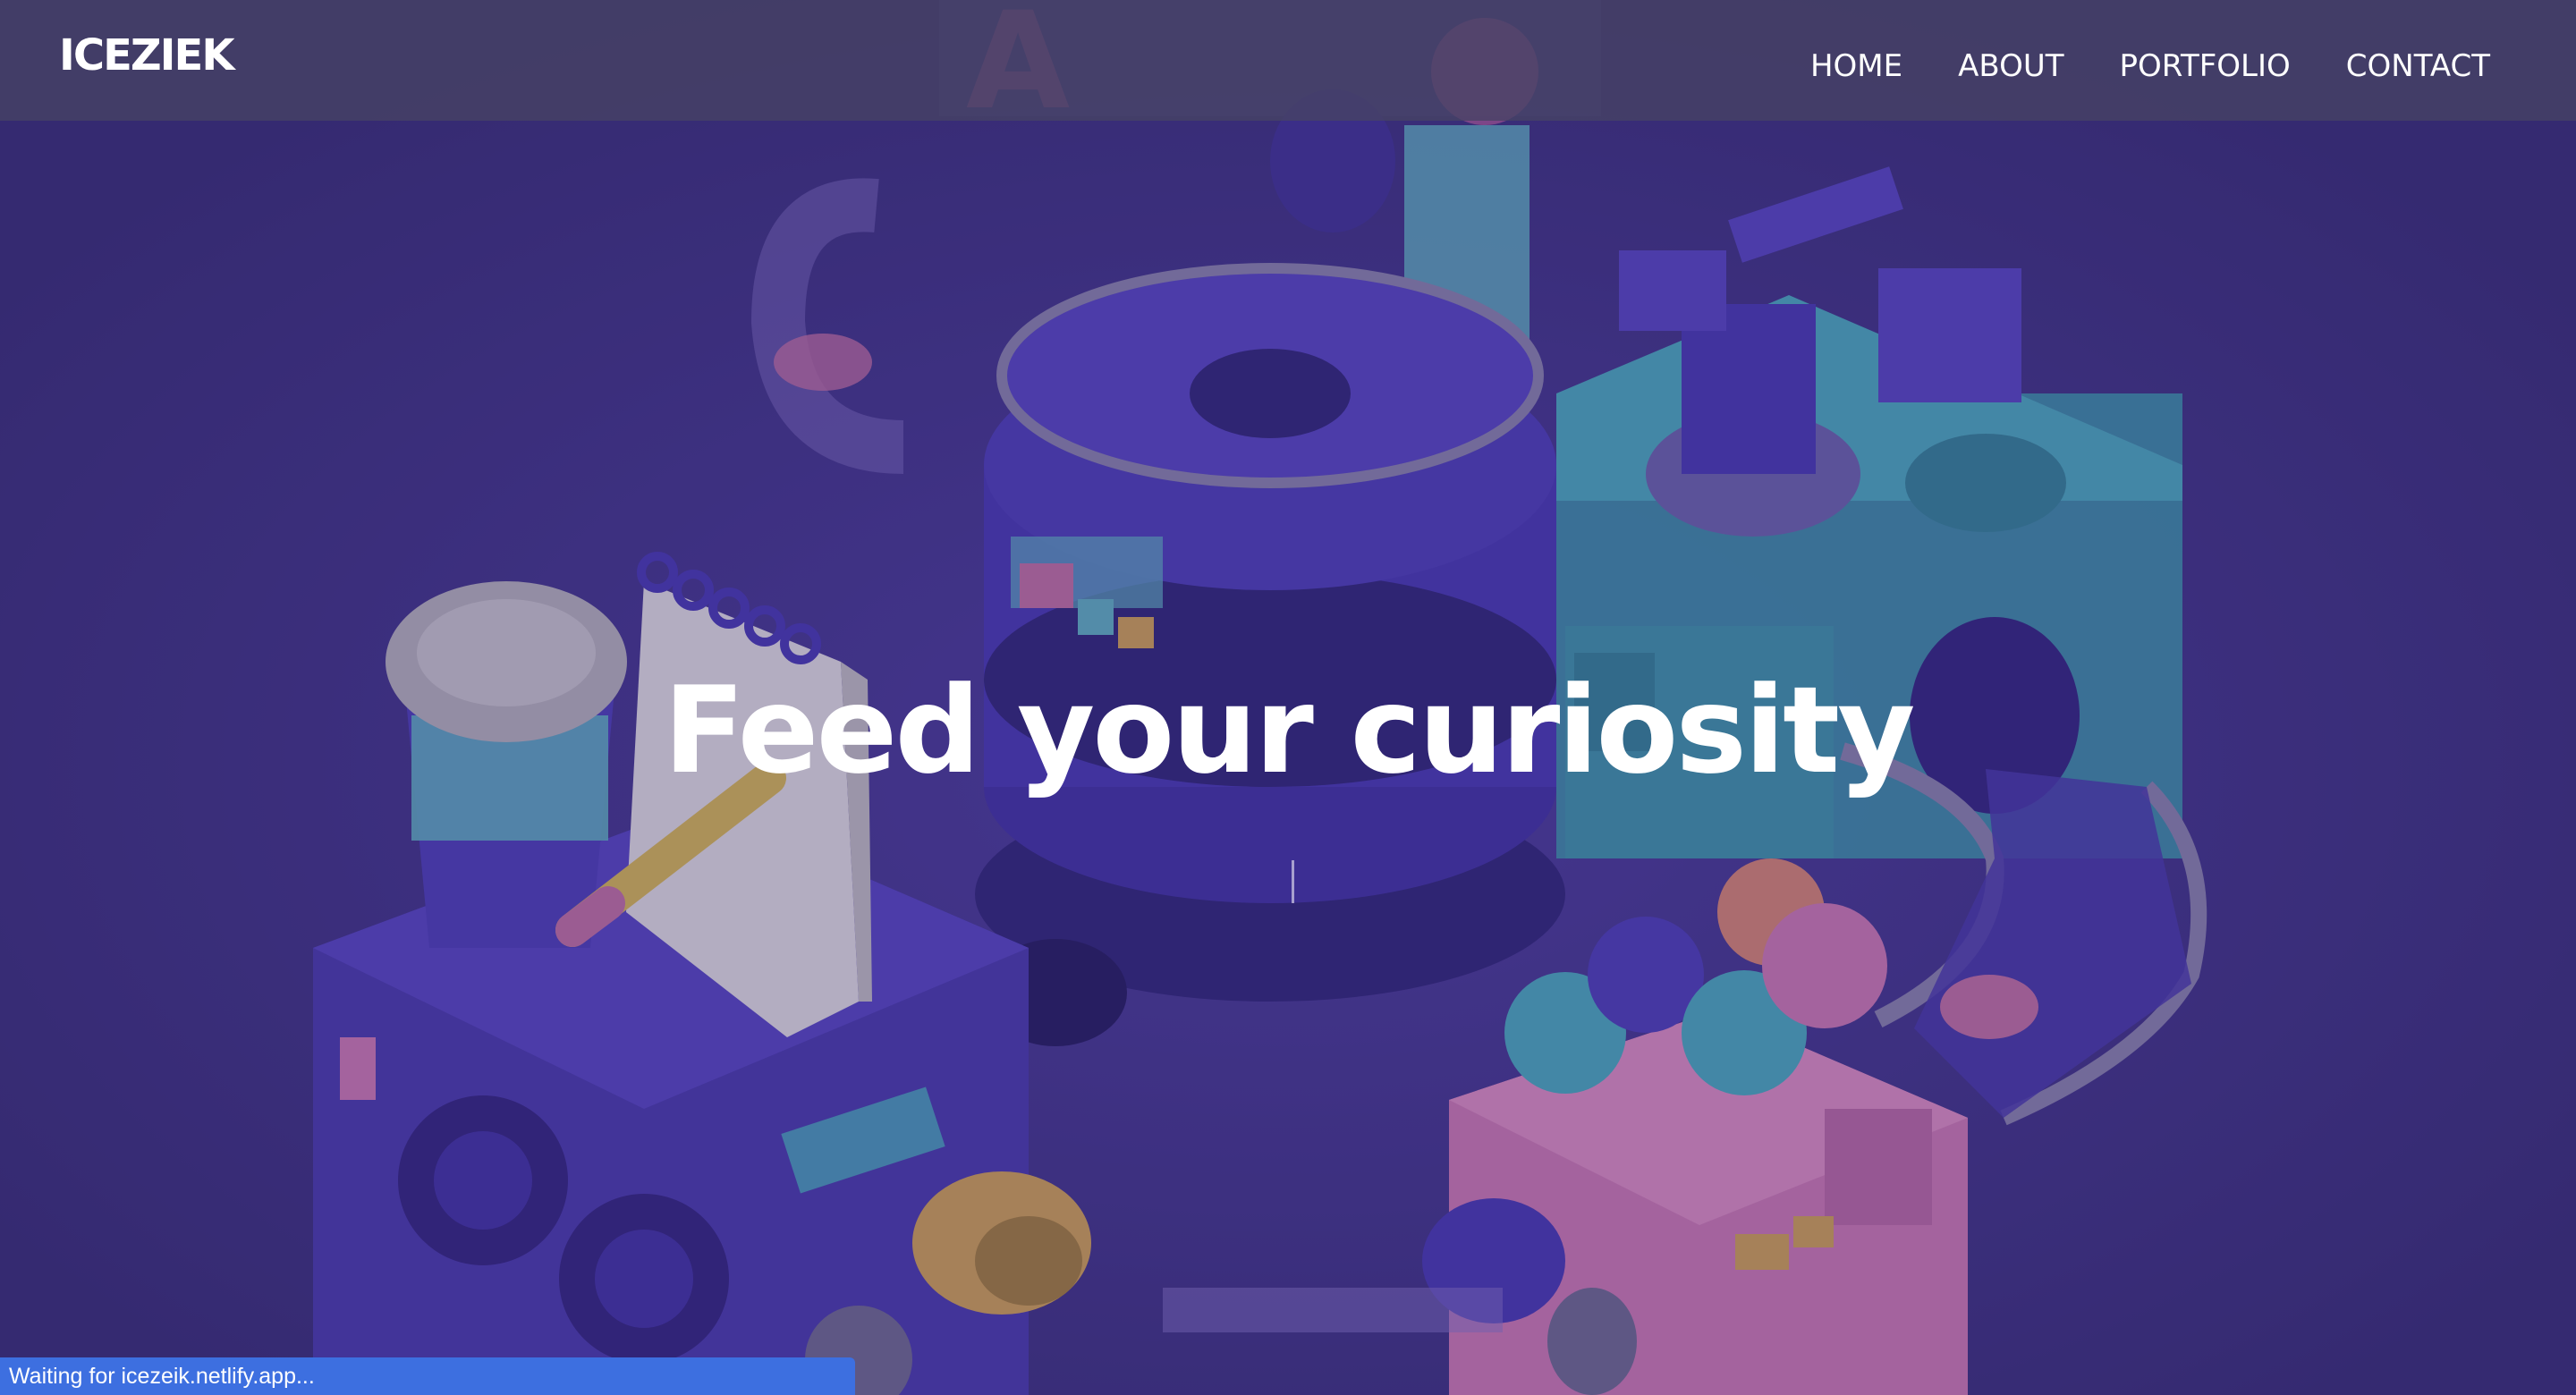  I want to click on nav-item-home: HOME, so click(1856, 66).